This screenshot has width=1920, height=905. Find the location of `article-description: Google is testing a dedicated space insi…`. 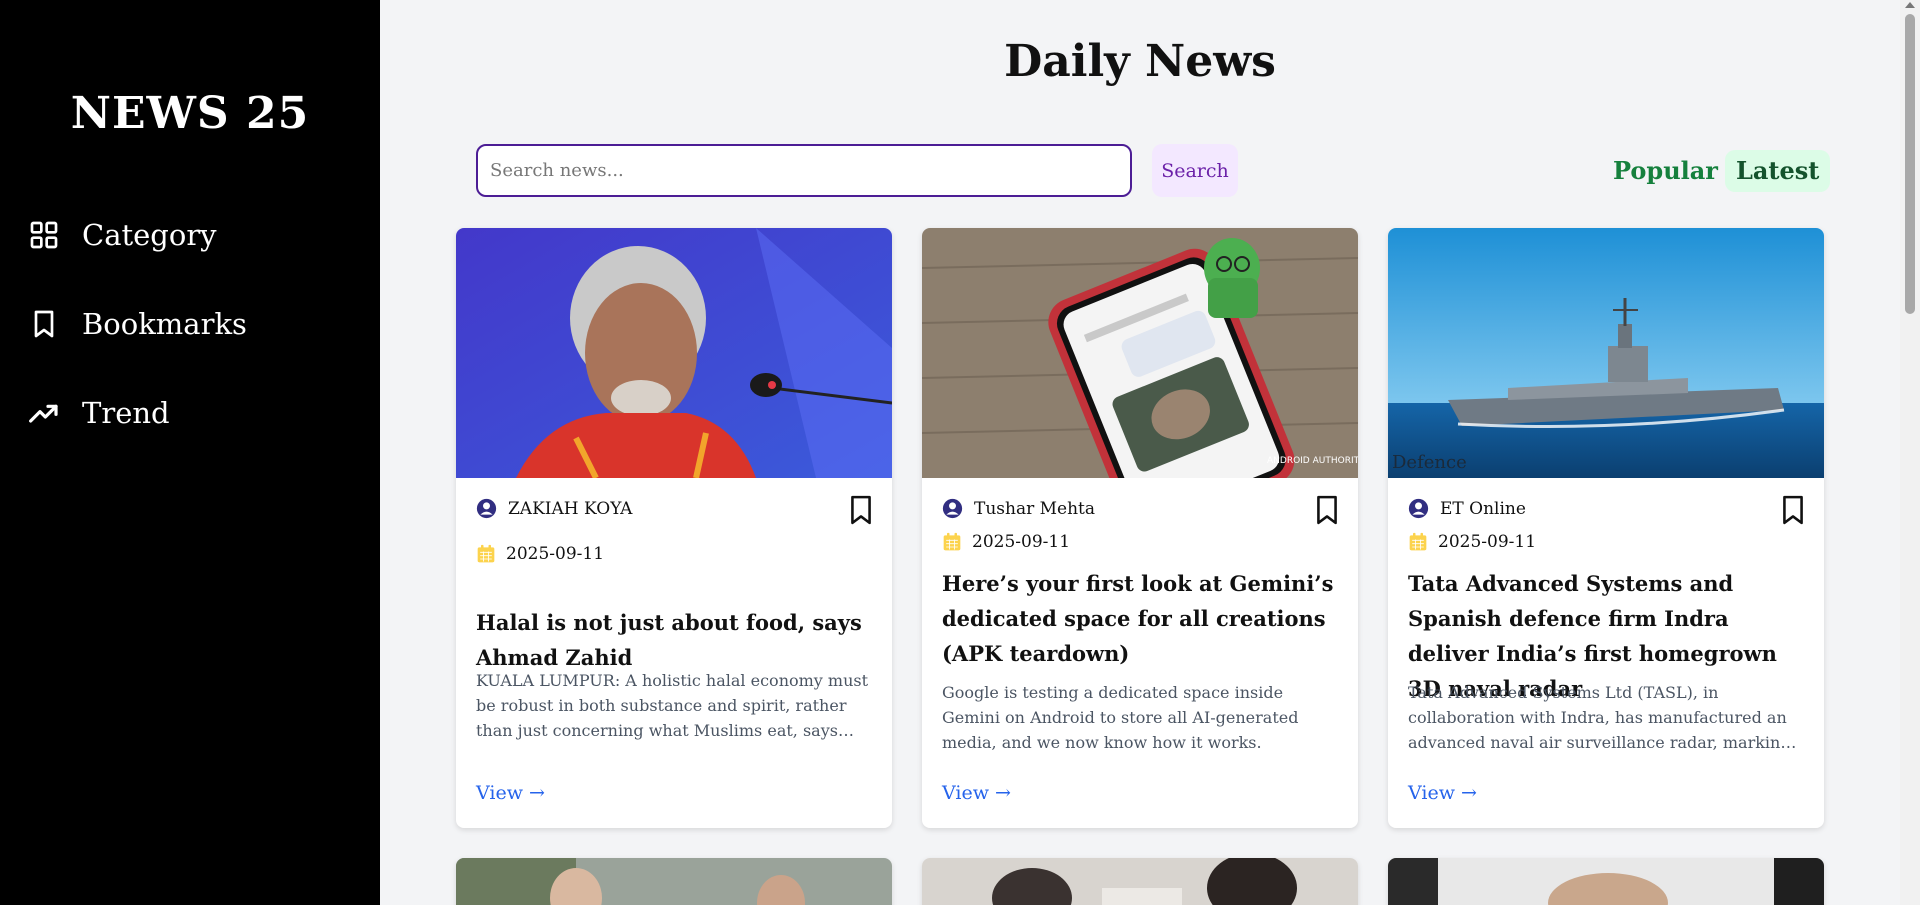

article-description: Google is testing a dedicated space insi… is located at coordinates (1120, 717).